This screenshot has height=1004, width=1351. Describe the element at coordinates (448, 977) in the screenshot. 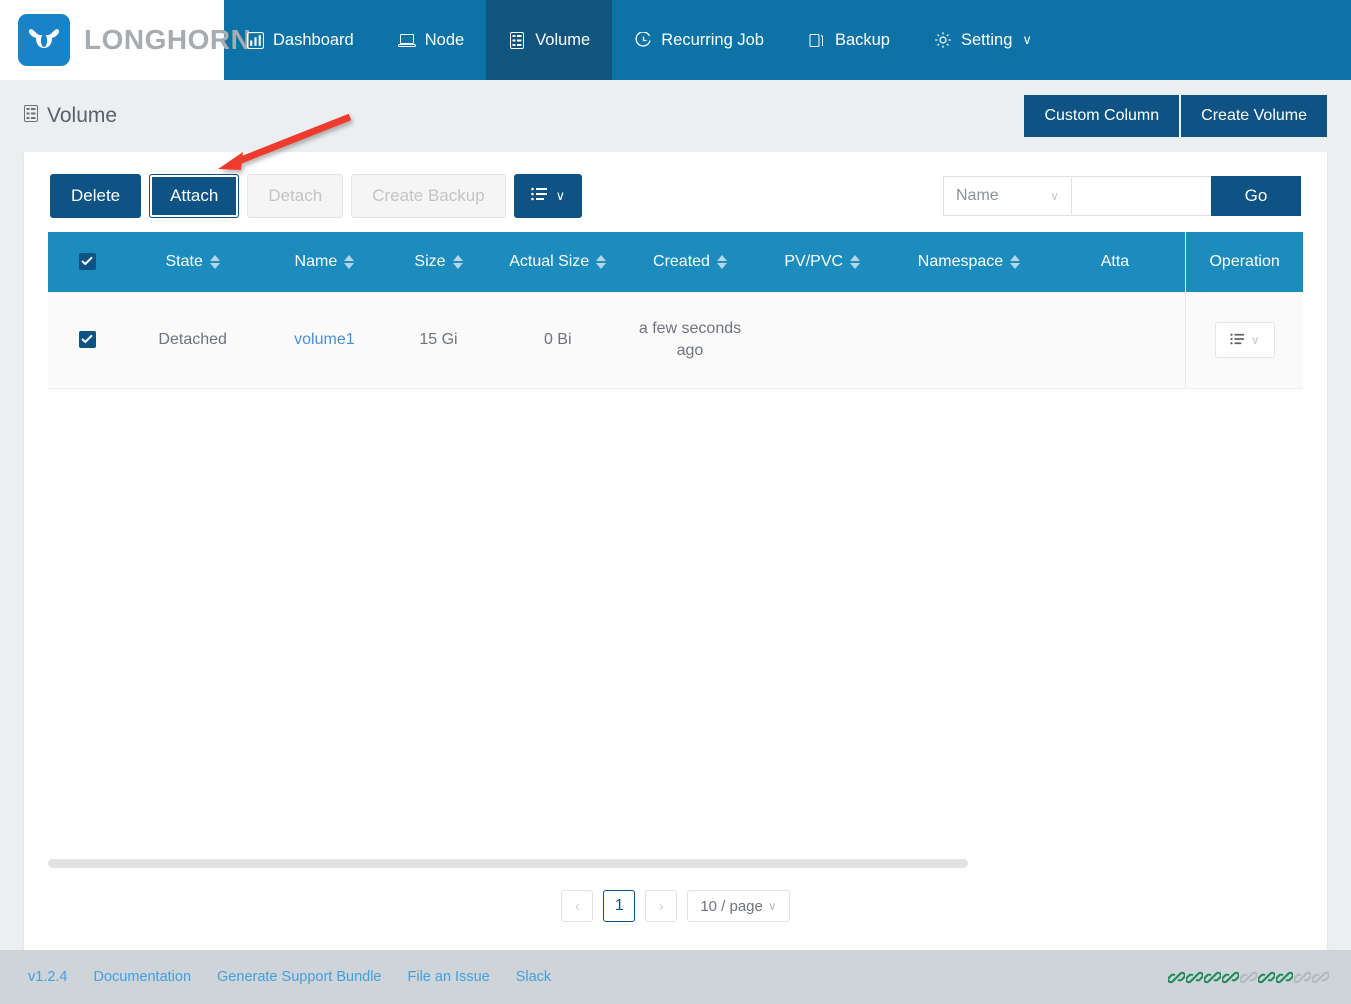

I see `footer-link-file-an-issue: File an Issue` at that location.